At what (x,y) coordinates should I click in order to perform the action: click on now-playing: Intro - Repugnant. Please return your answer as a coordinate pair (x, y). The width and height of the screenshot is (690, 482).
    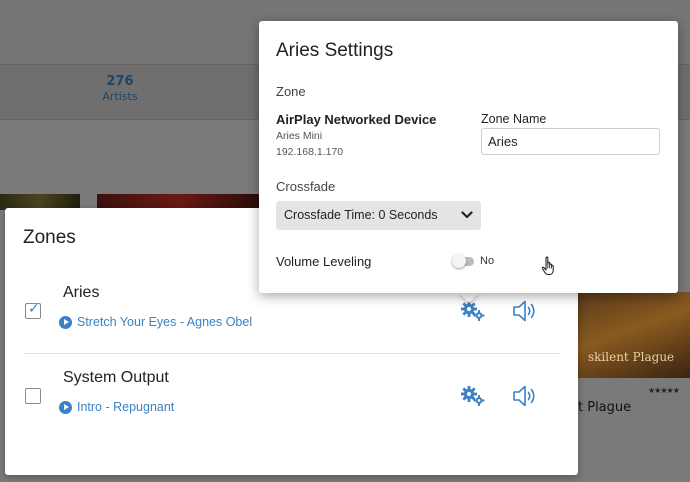
    Looking at the image, I should click on (116, 407).